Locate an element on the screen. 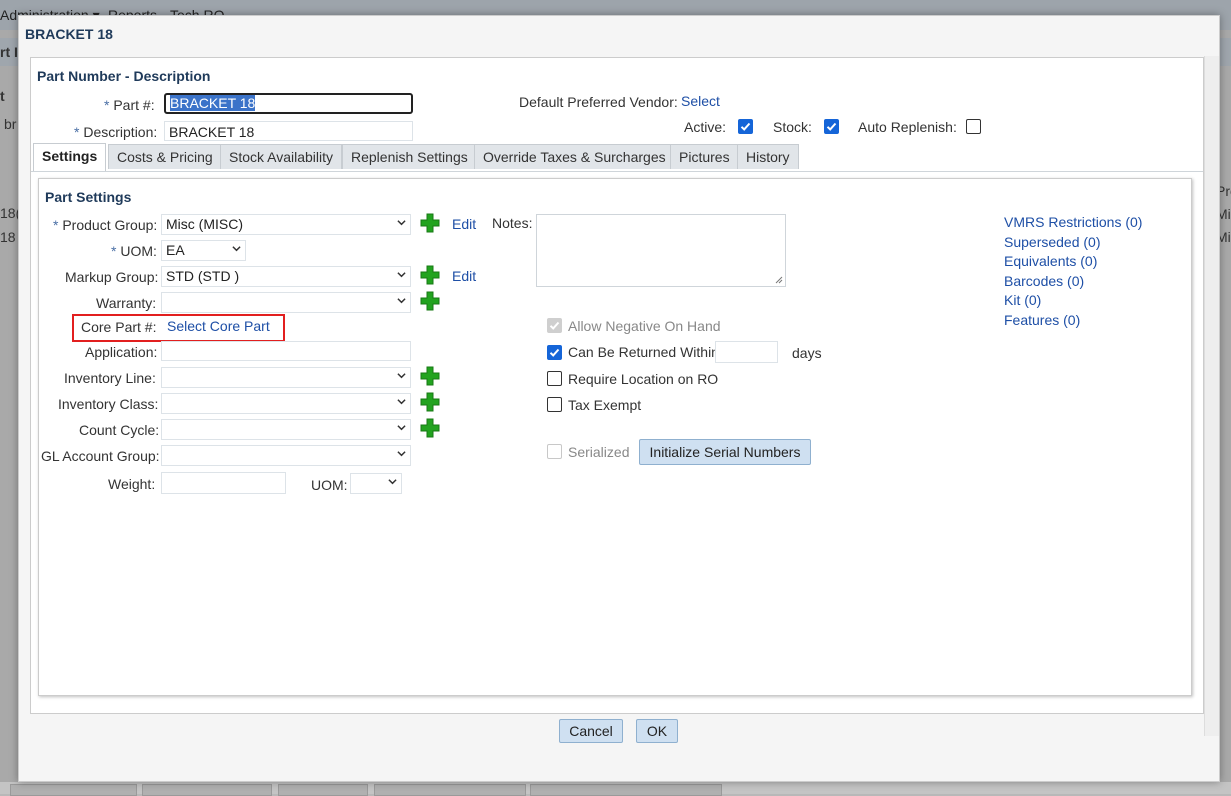 Image resolution: width=1231 pixels, height=796 pixels. ok-button: OK is located at coordinates (657, 731).